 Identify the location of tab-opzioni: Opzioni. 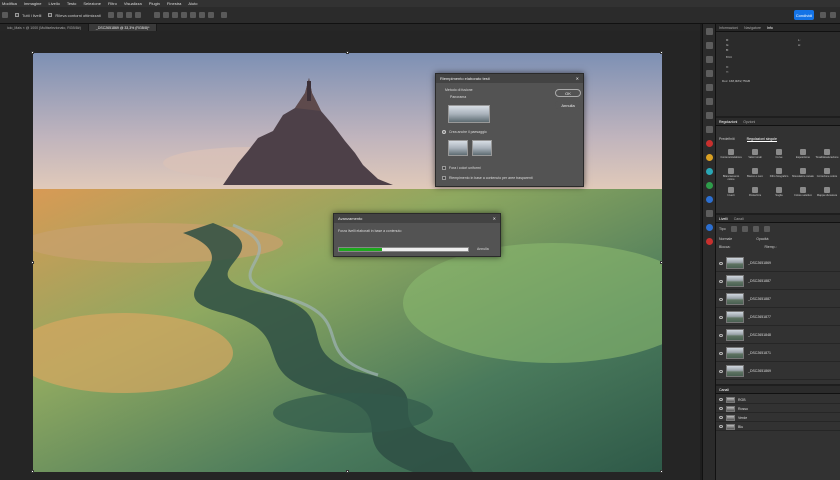
(749, 122).